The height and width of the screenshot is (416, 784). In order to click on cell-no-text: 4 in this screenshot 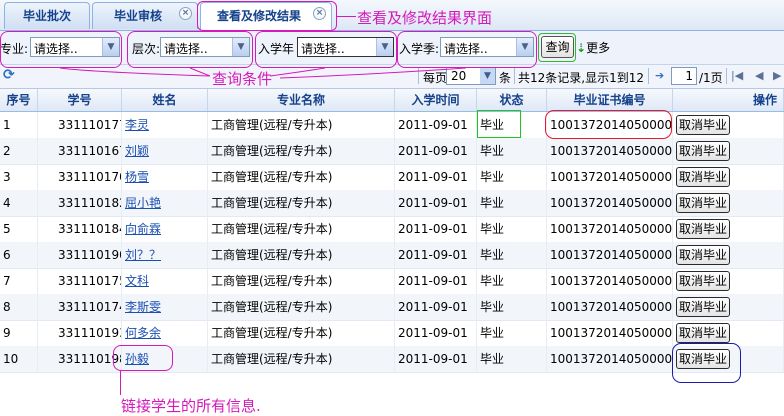, I will do `click(7, 203)`.